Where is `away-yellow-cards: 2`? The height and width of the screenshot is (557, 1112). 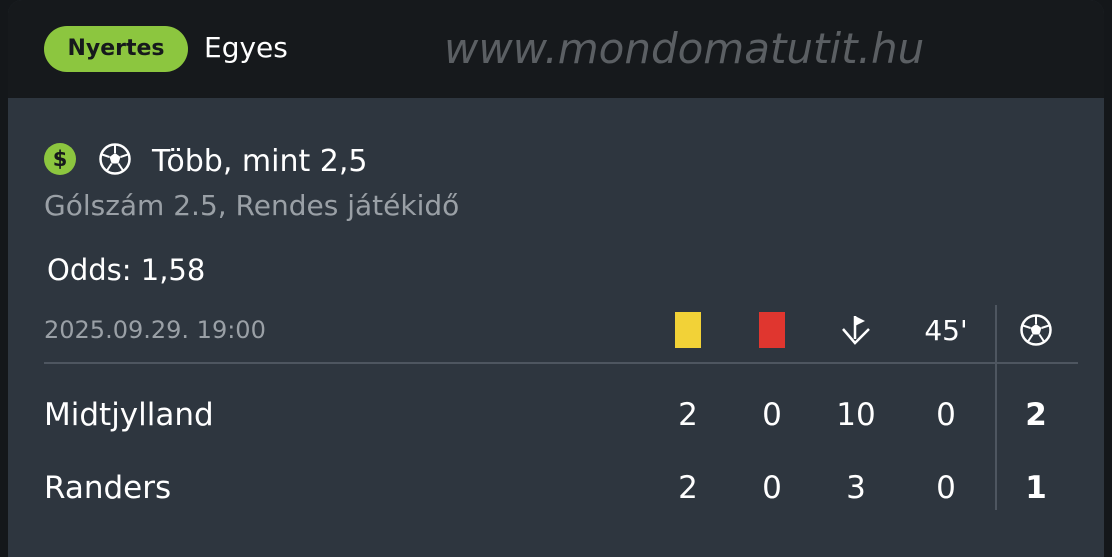 away-yellow-cards: 2 is located at coordinates (688, 488).